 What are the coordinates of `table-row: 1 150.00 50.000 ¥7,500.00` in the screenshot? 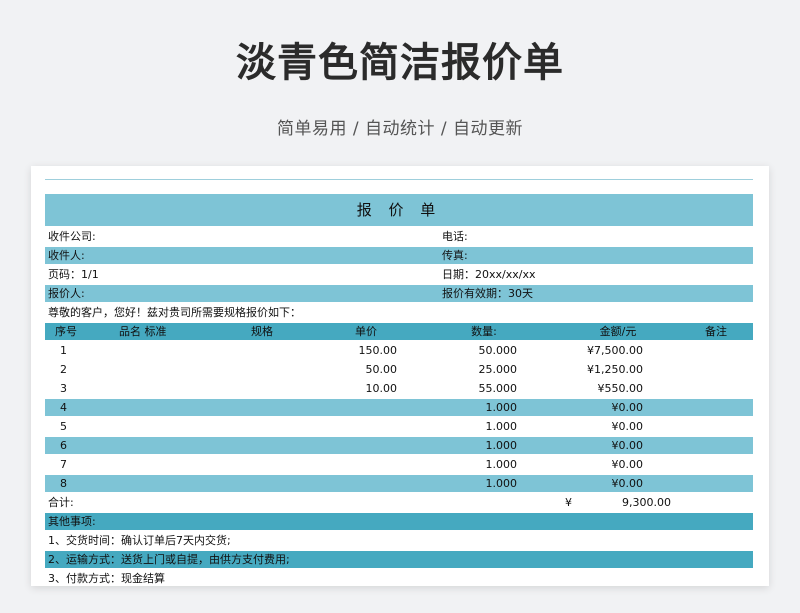 It's located at (399, 351).